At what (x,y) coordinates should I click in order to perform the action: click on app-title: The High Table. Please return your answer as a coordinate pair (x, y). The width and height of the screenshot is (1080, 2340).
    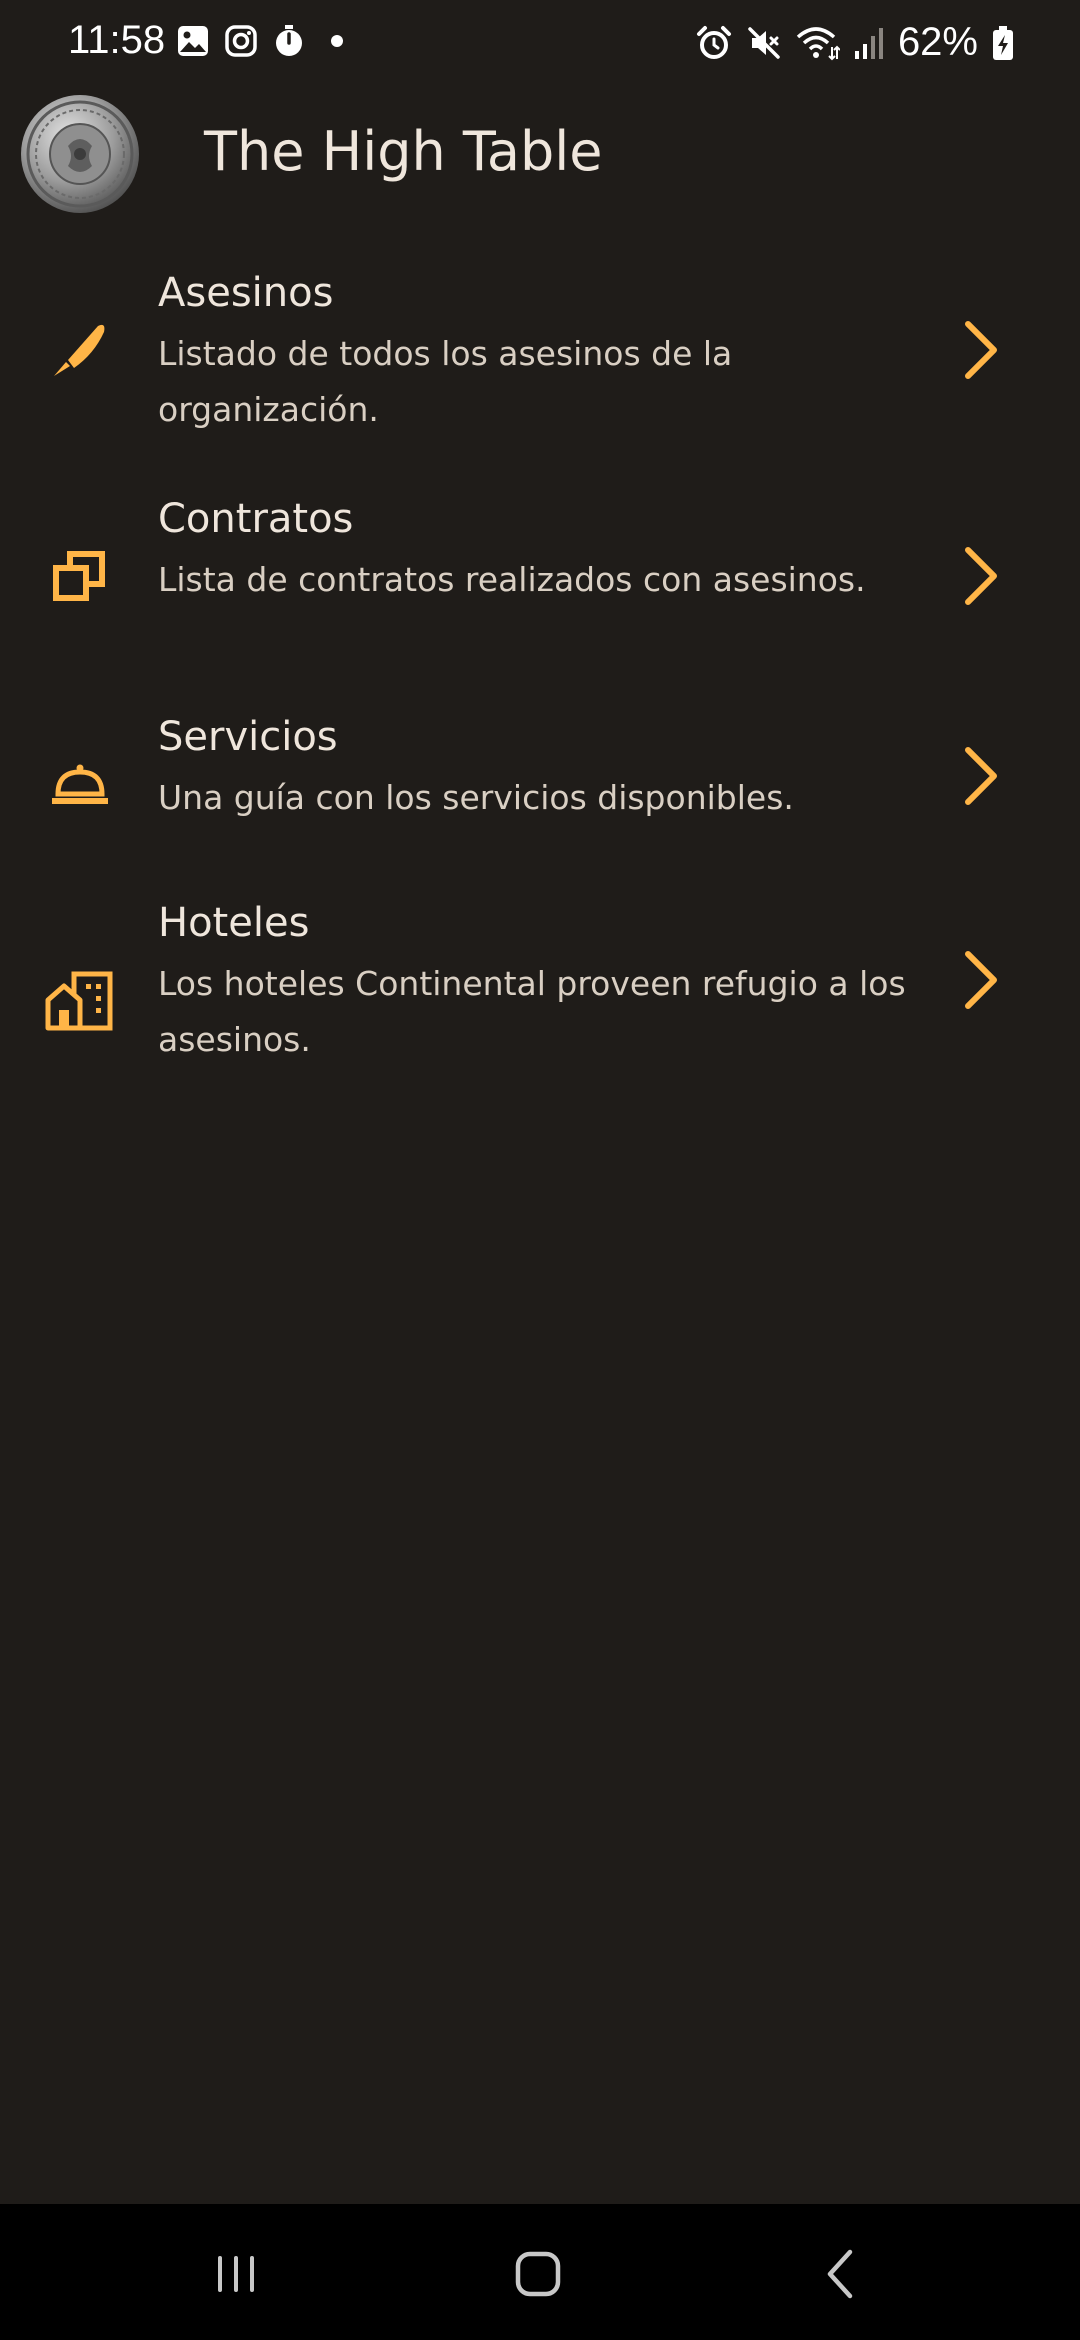
    Looking at the image, I should click on (403, 151).